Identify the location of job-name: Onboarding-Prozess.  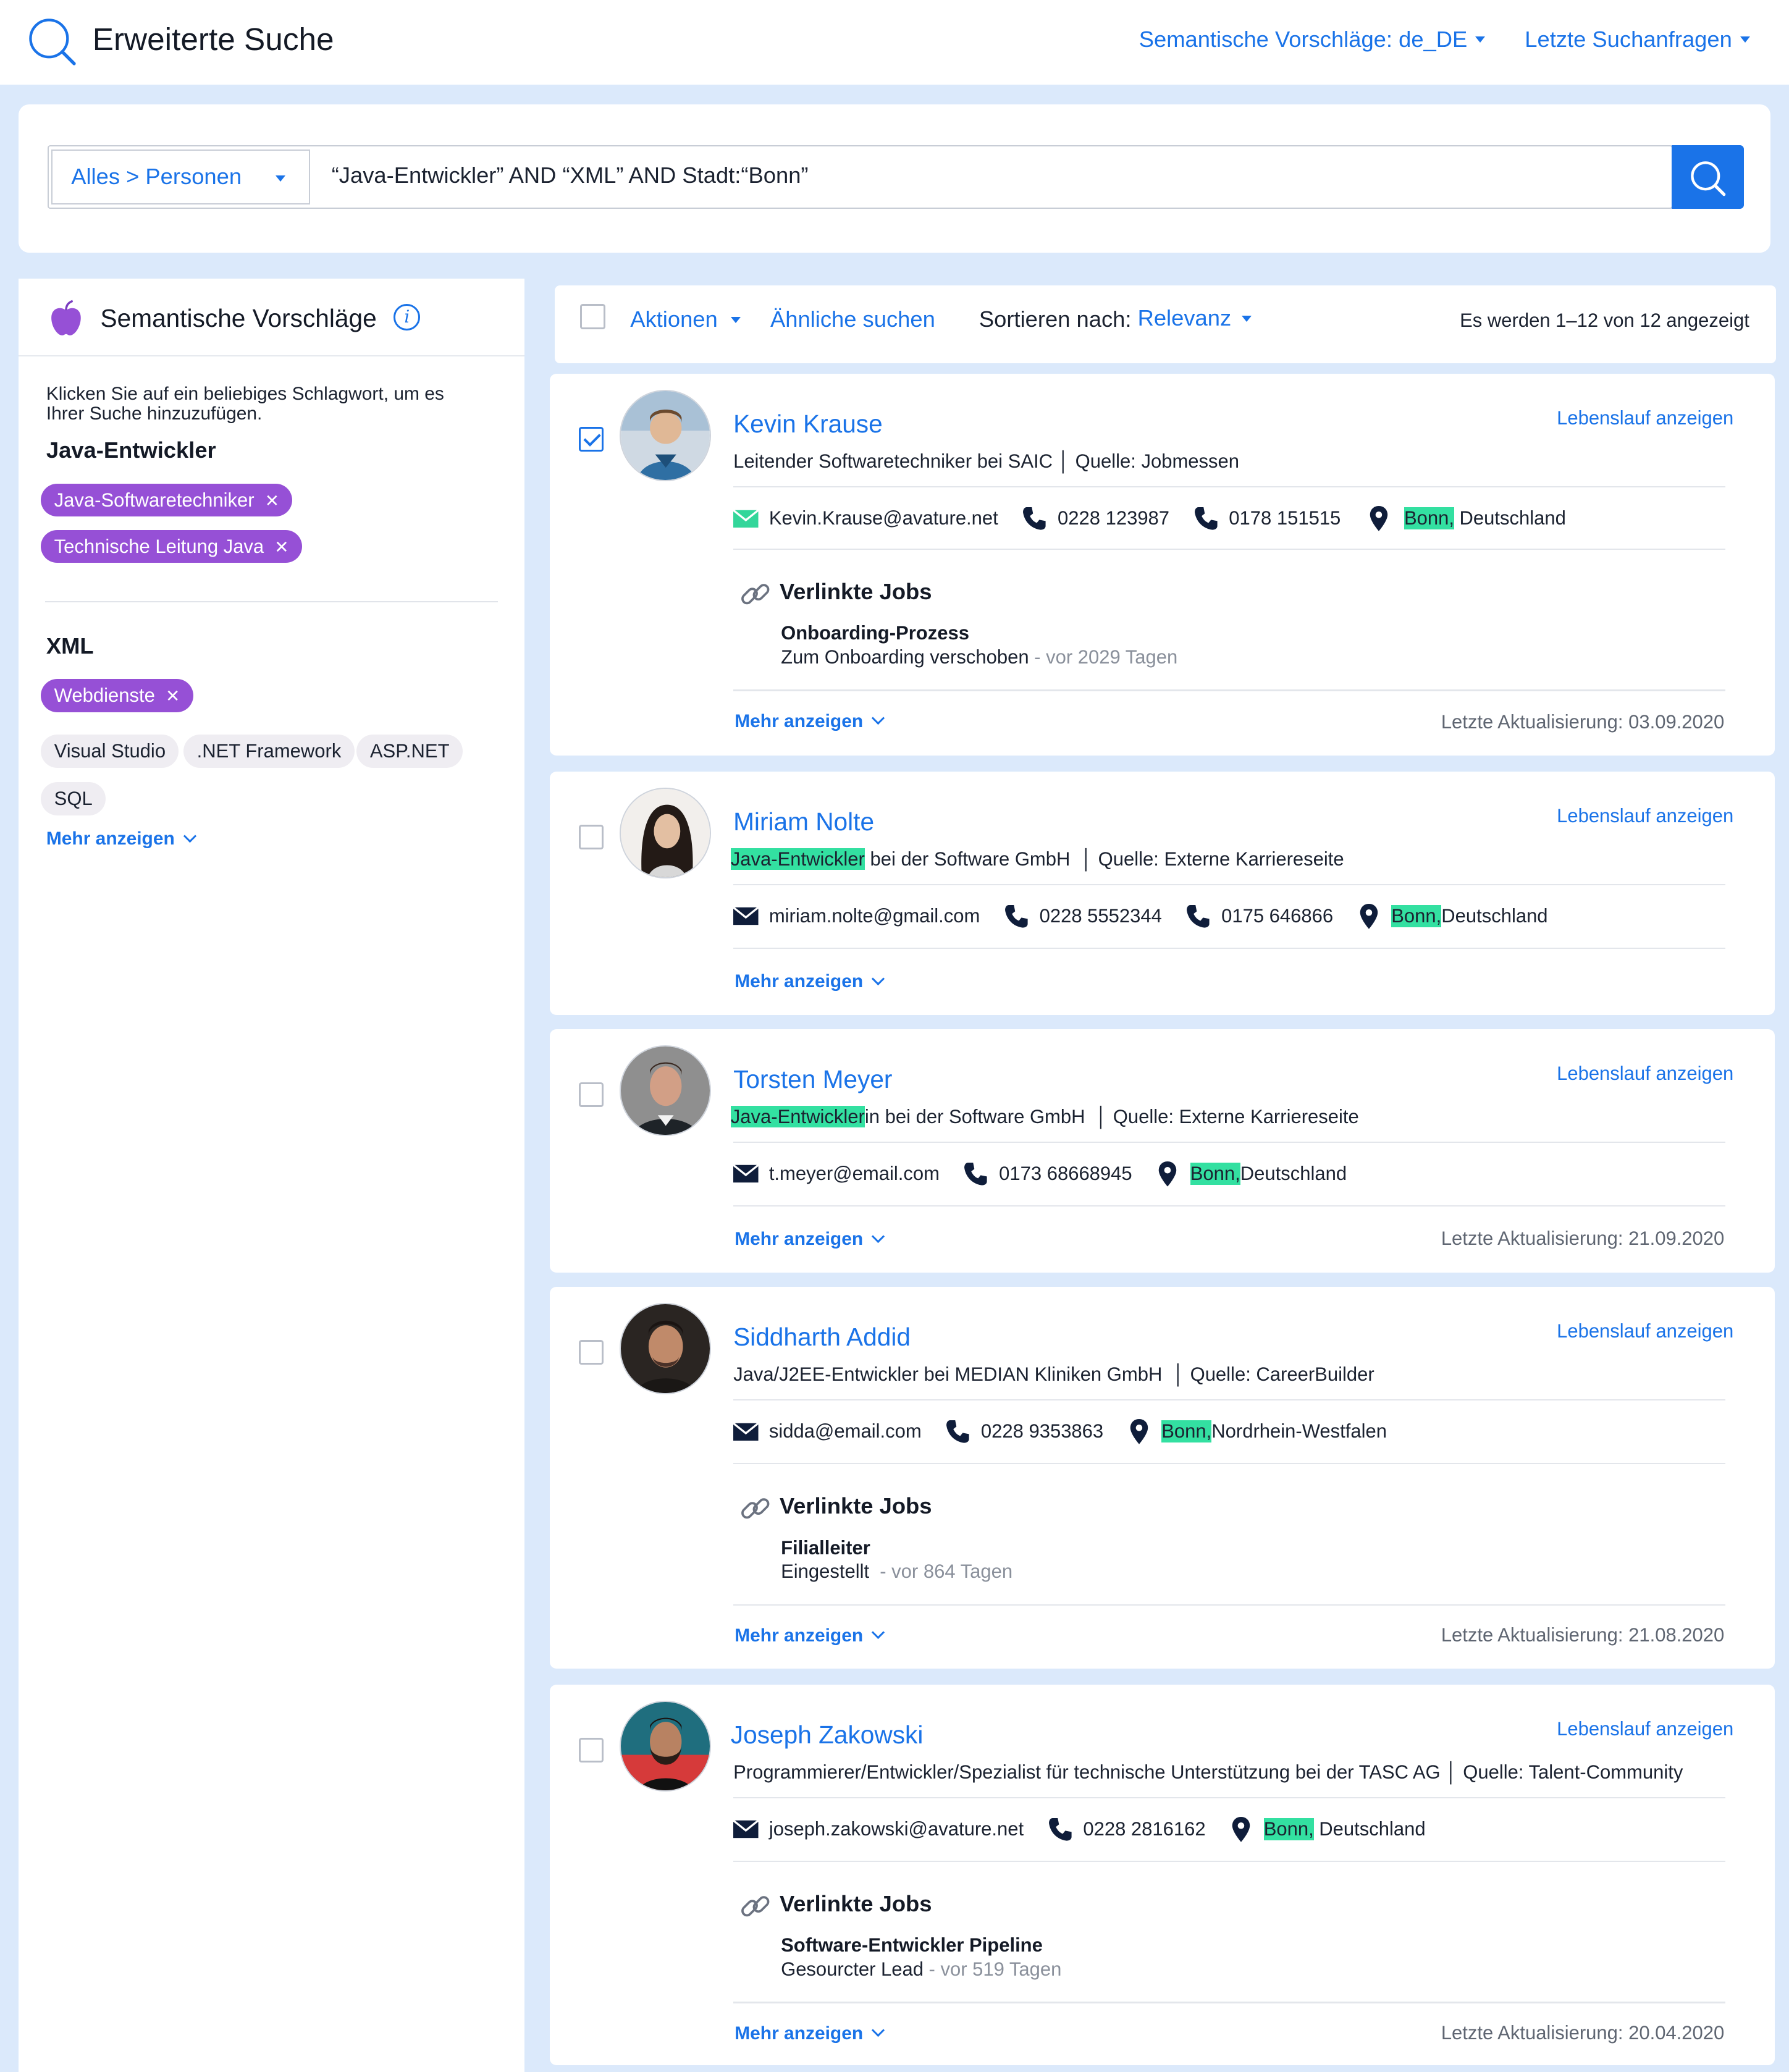
(875, 633).